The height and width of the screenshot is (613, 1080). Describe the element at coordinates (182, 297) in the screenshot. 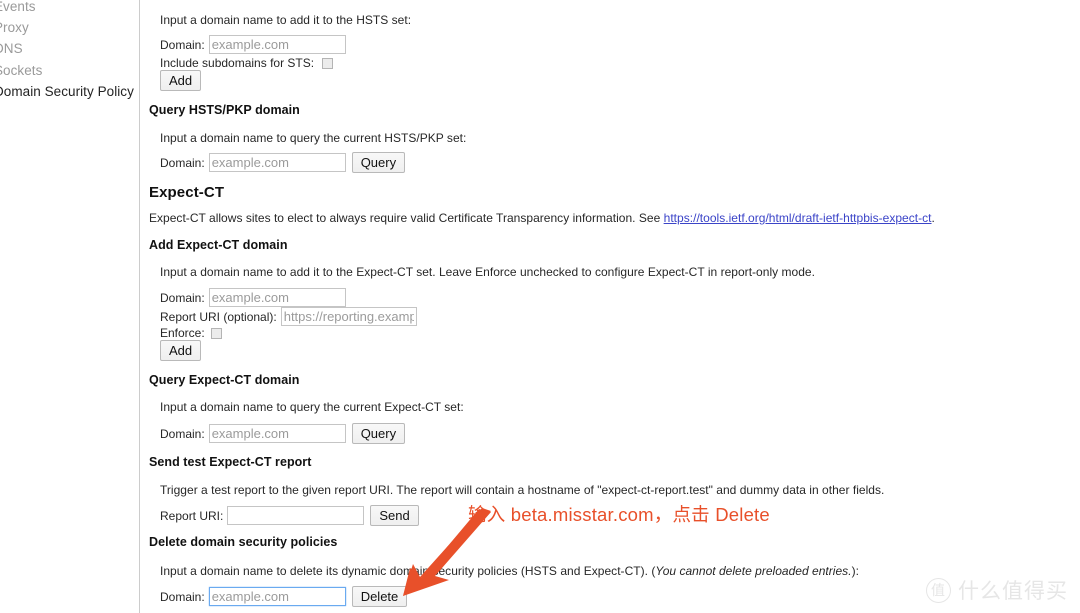

I see `expect-ct-add-domain-label: Domain:` at that location.